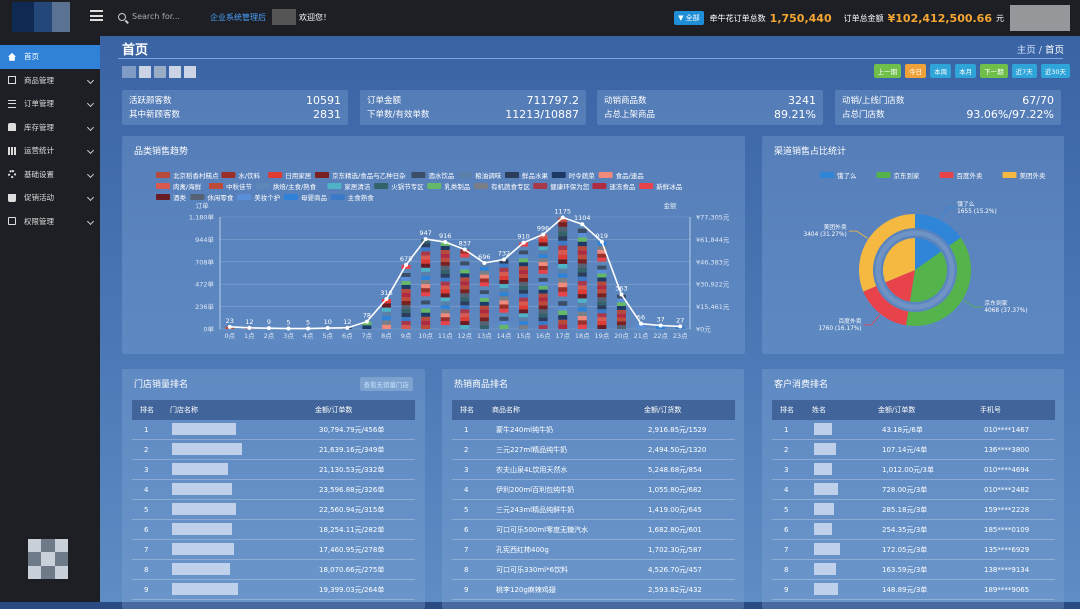 This screenshot has height=609, width=1080. I want to click on legend-item: 京东到家, so click(899, 175).